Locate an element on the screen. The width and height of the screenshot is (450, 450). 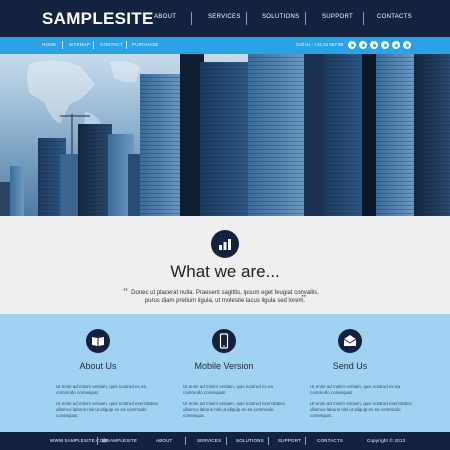
nav-solutions: SOLUTIONS is located at coordinates (280, 17).